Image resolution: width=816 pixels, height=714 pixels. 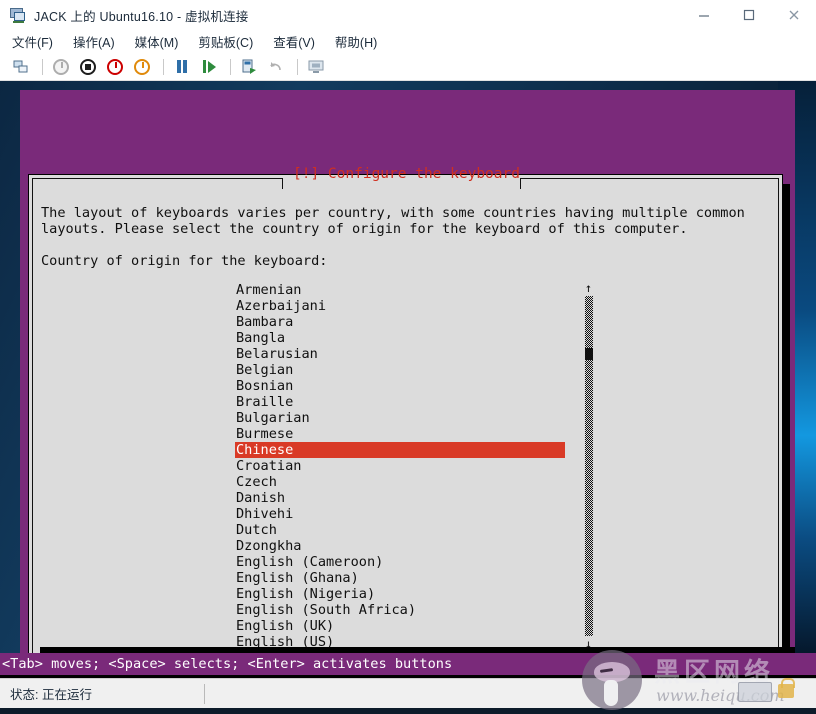 What do you see at coordinates (400, 354) in the screenshot?
I see `list-item: Belarusian` at bounding box center [400, 354].